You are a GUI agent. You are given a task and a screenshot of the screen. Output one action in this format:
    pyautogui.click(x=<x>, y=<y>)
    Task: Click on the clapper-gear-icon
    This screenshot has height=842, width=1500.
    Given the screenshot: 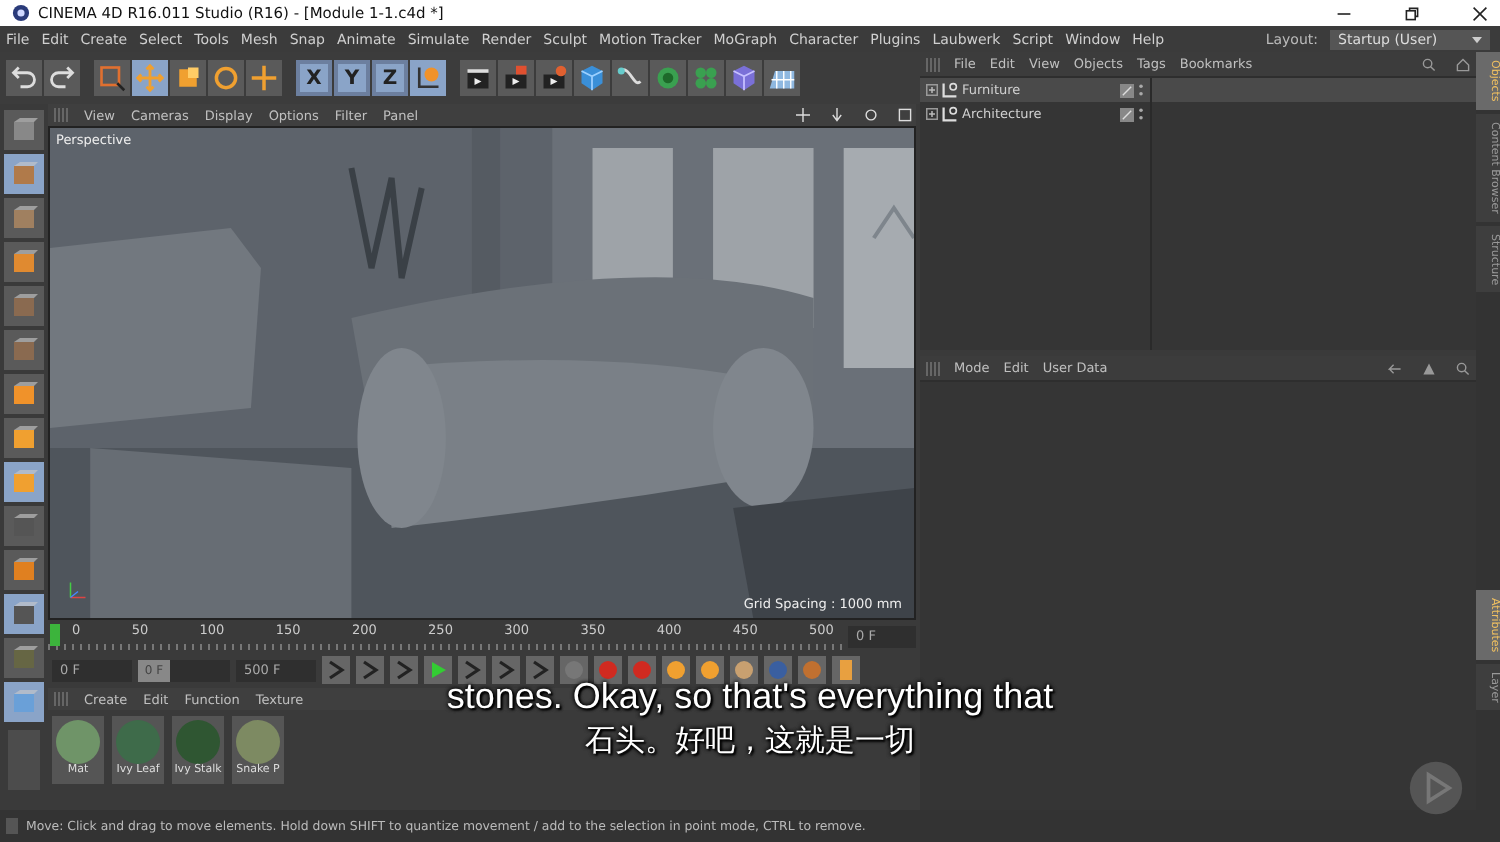 What is the action you would take?
    pyautogui.click(x=554, y=78)
    